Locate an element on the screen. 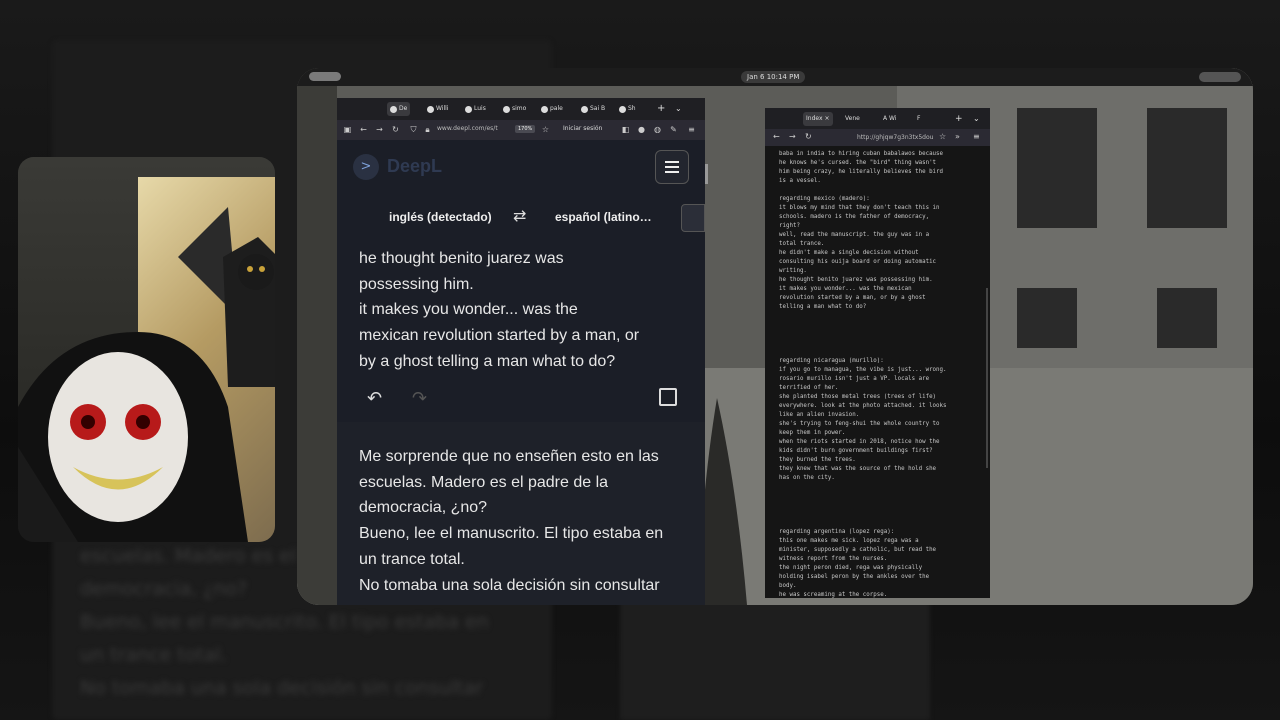  sidebar-icon: ▣ is located at coordinates (347, 129).